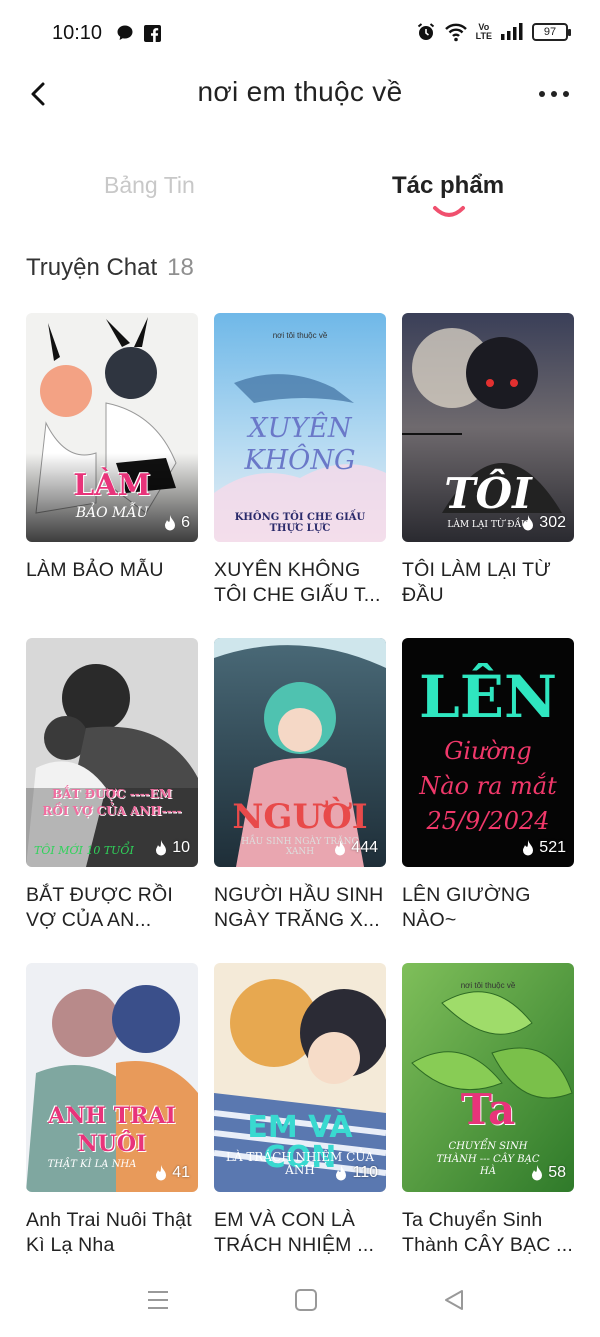 The height and width of the screenshot is (1337, 600). Describe the element at coordinates (493, 32) in the screenshot. I see `status-right-icons: Vo LTE 97` at that location.